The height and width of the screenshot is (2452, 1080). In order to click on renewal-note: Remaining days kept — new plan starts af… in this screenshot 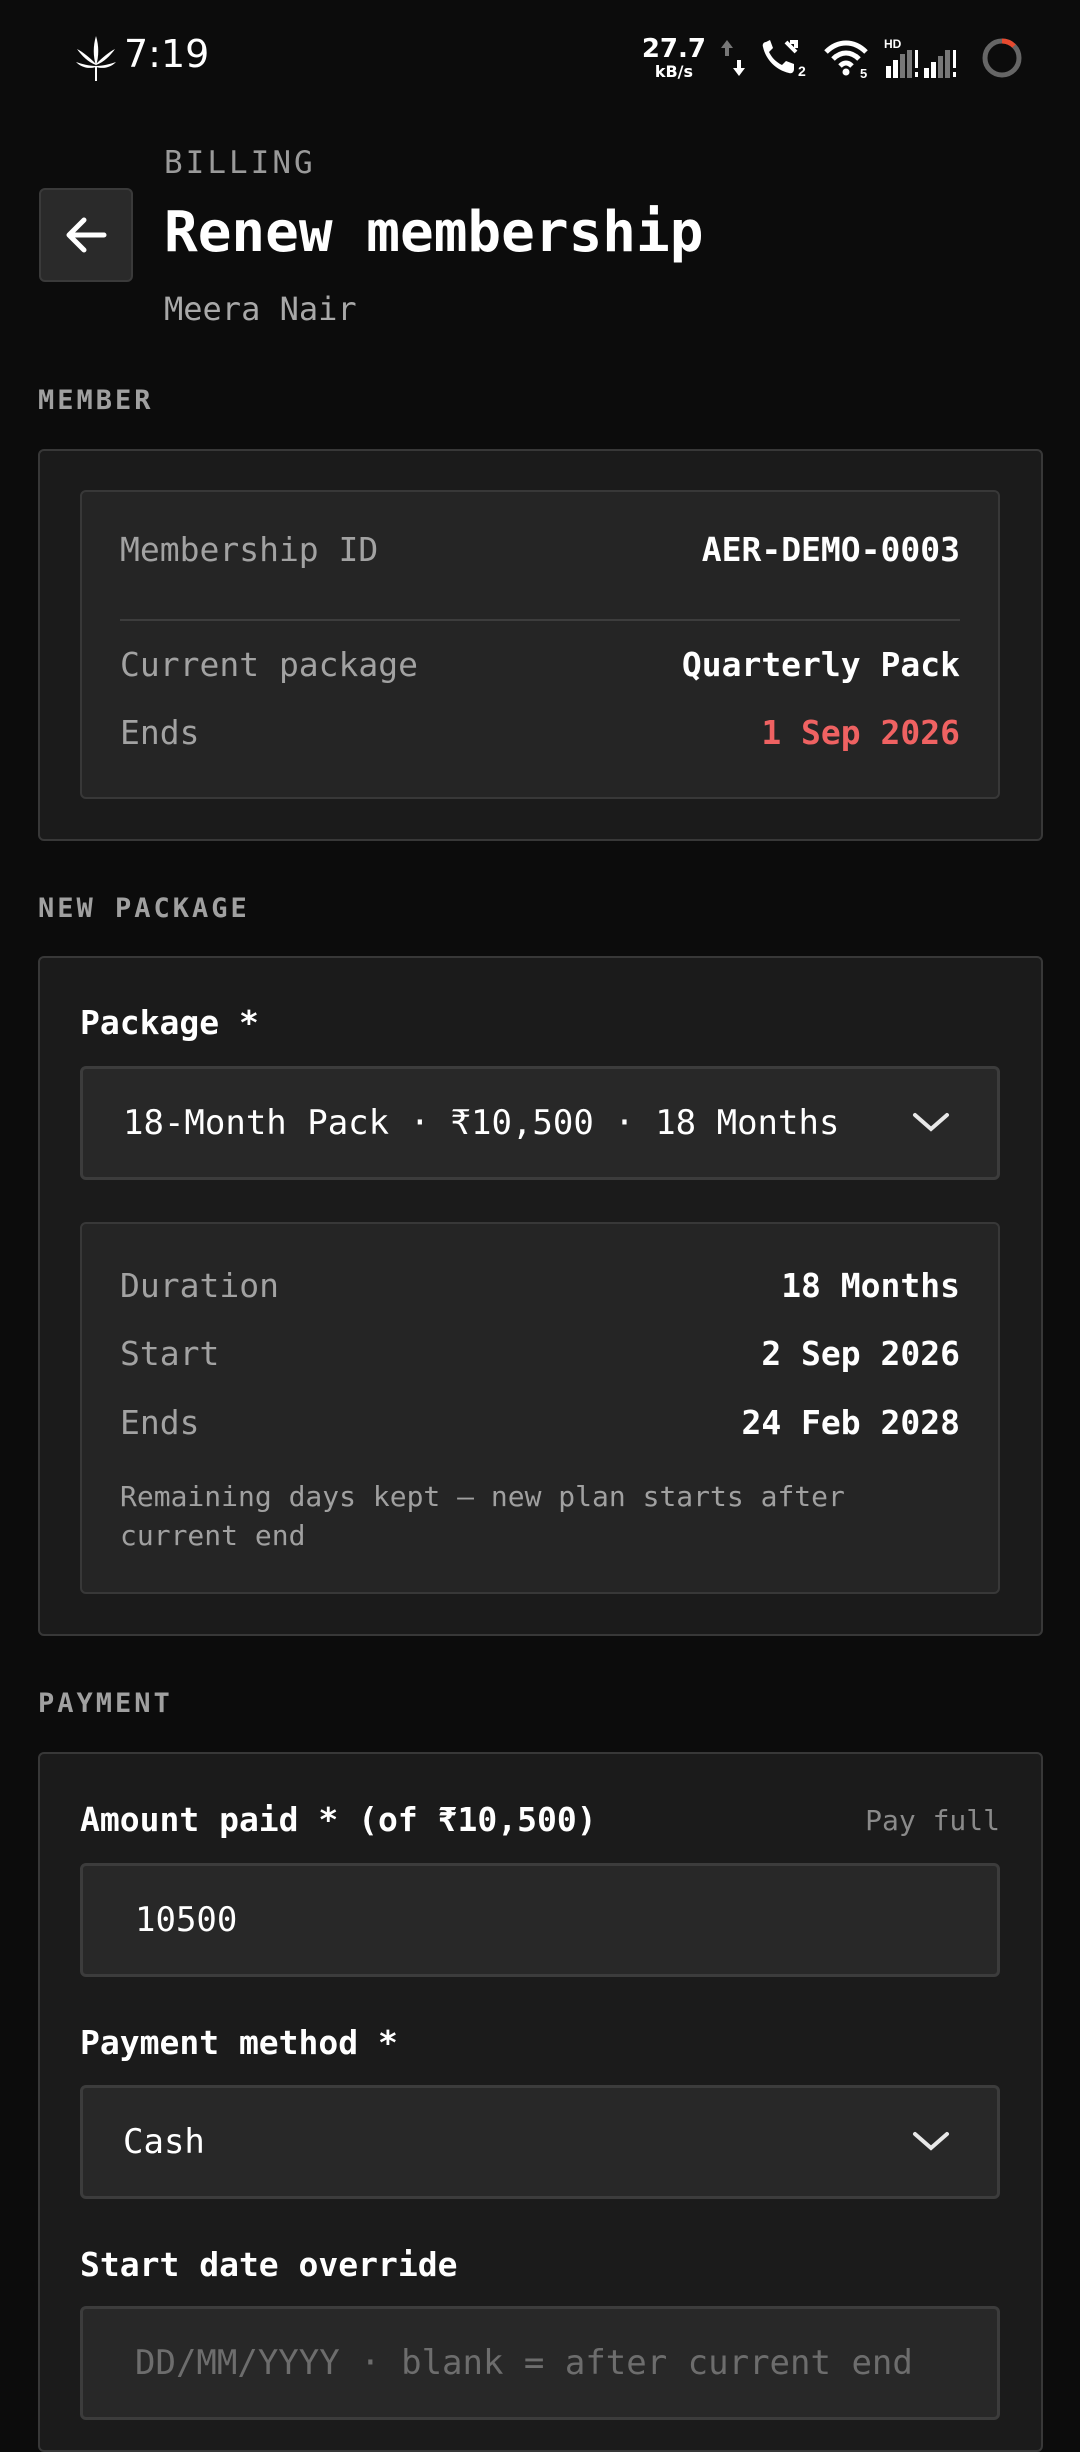, I will do `click(482, 1516)`.